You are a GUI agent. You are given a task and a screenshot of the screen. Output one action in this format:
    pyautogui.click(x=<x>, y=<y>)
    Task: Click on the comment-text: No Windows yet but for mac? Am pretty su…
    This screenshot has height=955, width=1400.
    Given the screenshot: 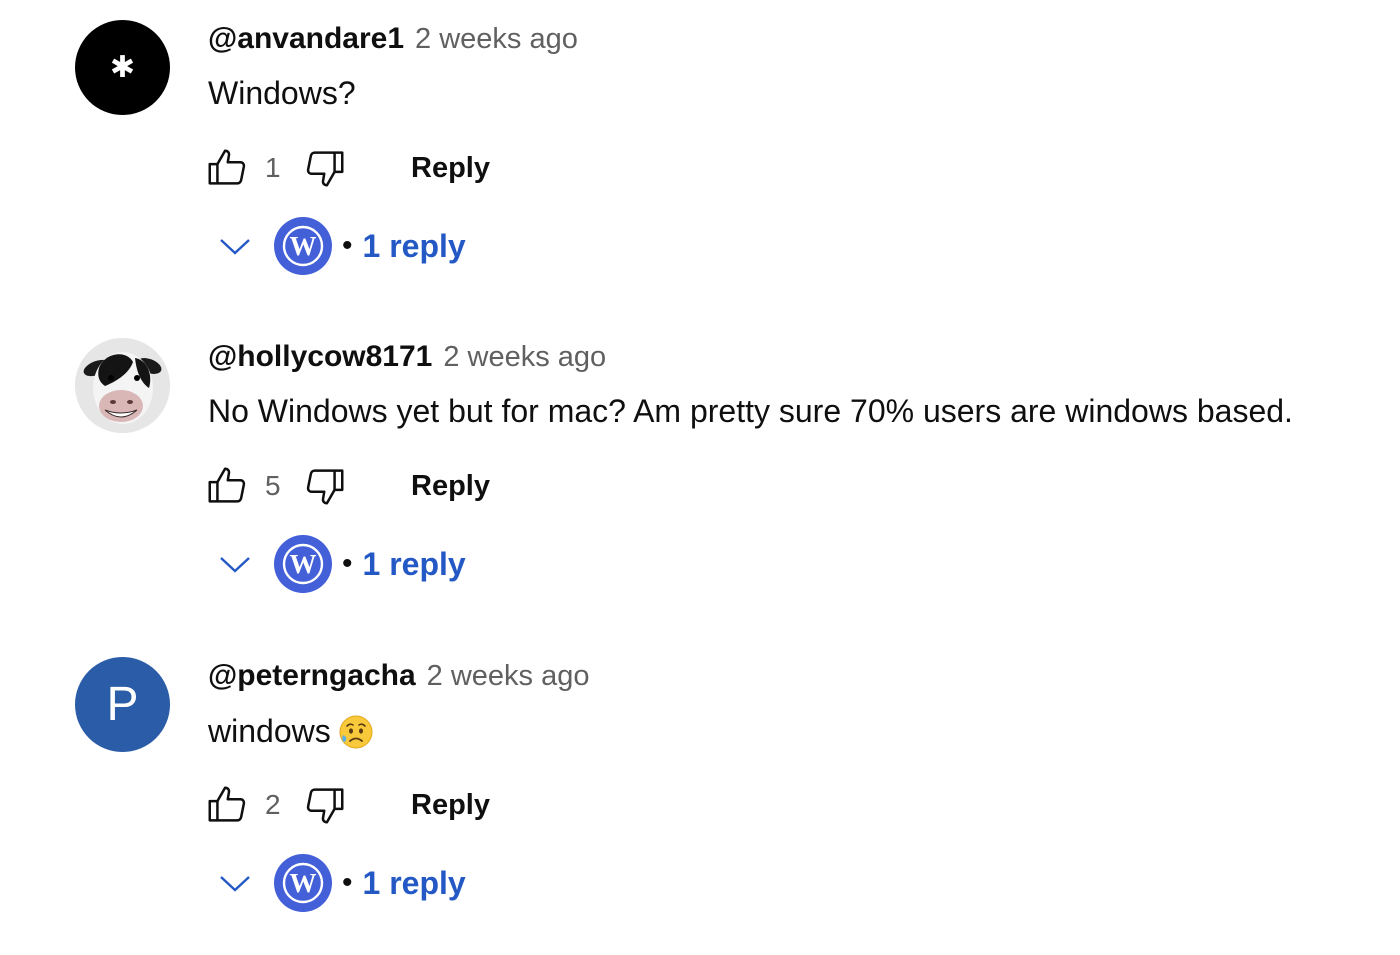 What is the action you would take?
    pyautogui.click(x=750, y=411)
    